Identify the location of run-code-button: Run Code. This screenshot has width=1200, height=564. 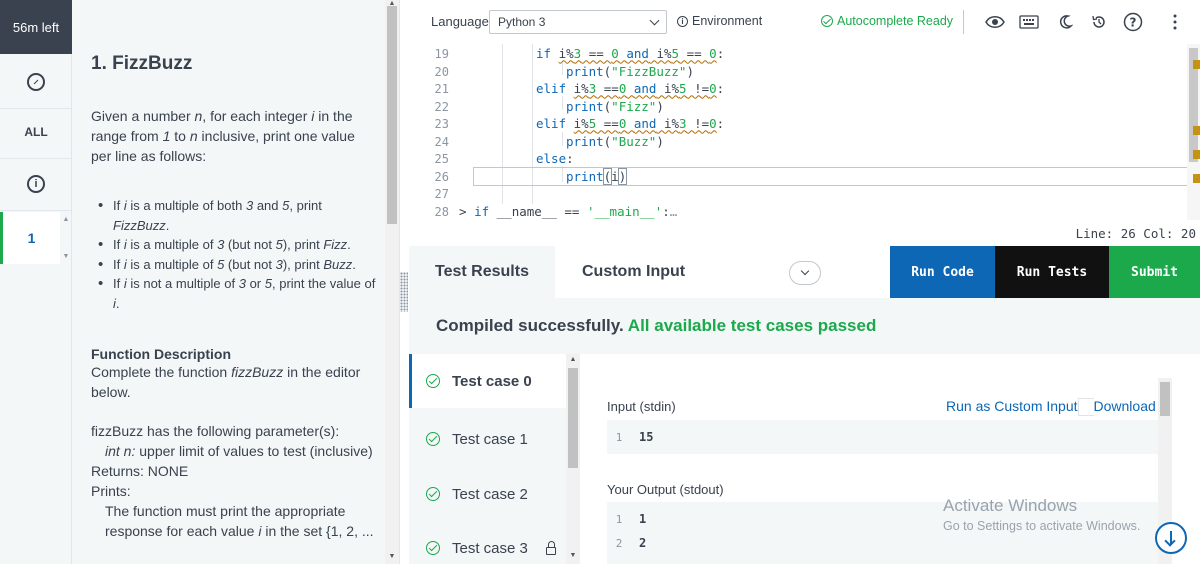
(942, 272).